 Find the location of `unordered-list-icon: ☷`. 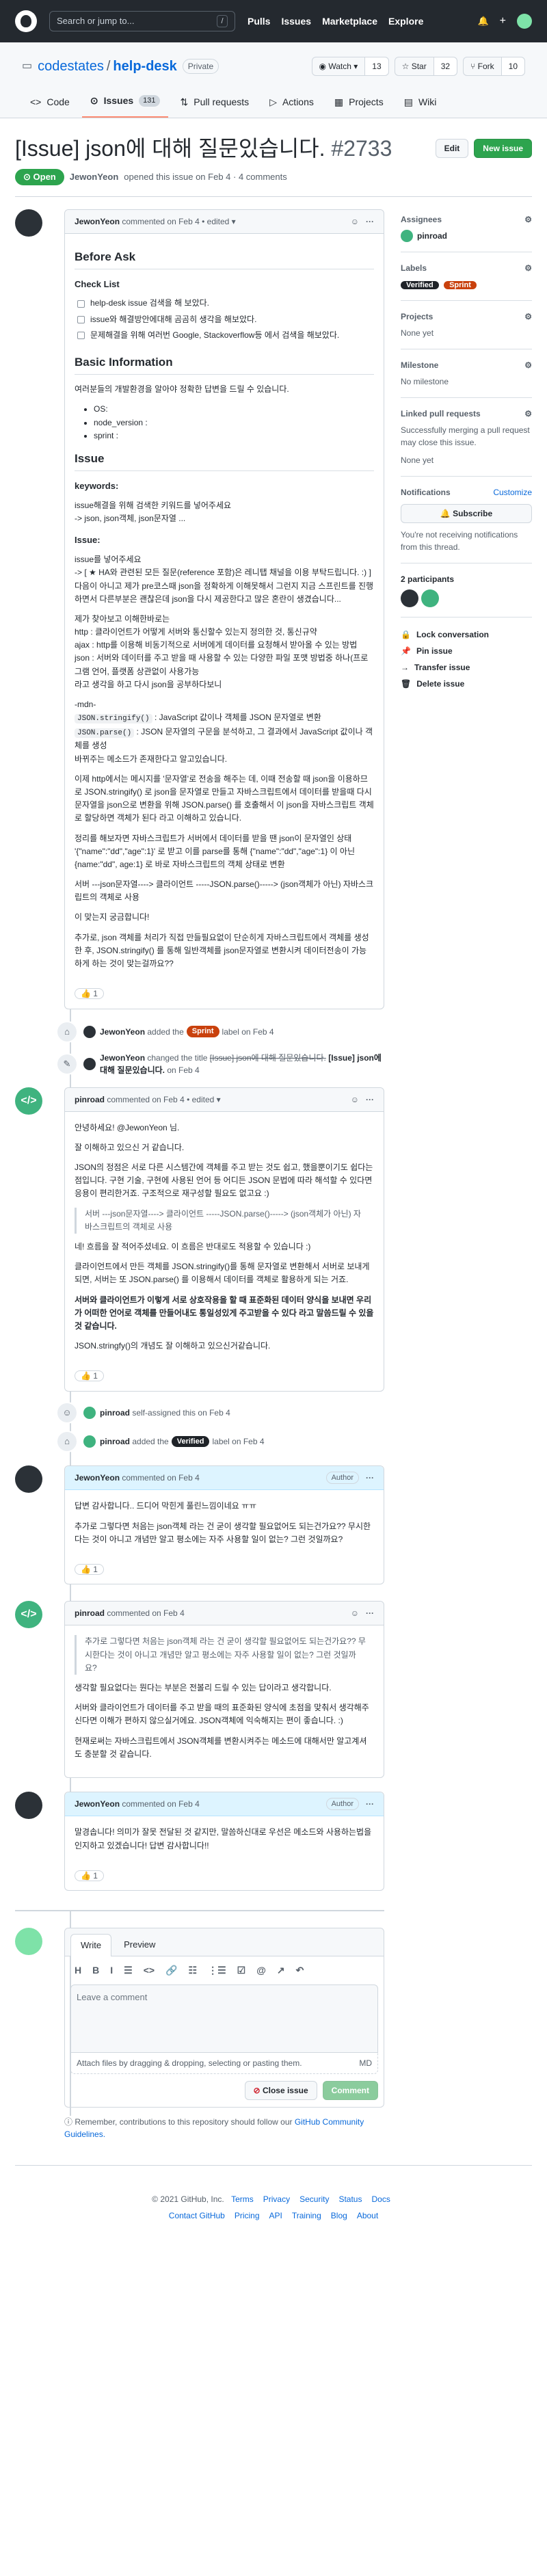

unordered-list-icon: ☷ is located at coordinates (193, 1970).